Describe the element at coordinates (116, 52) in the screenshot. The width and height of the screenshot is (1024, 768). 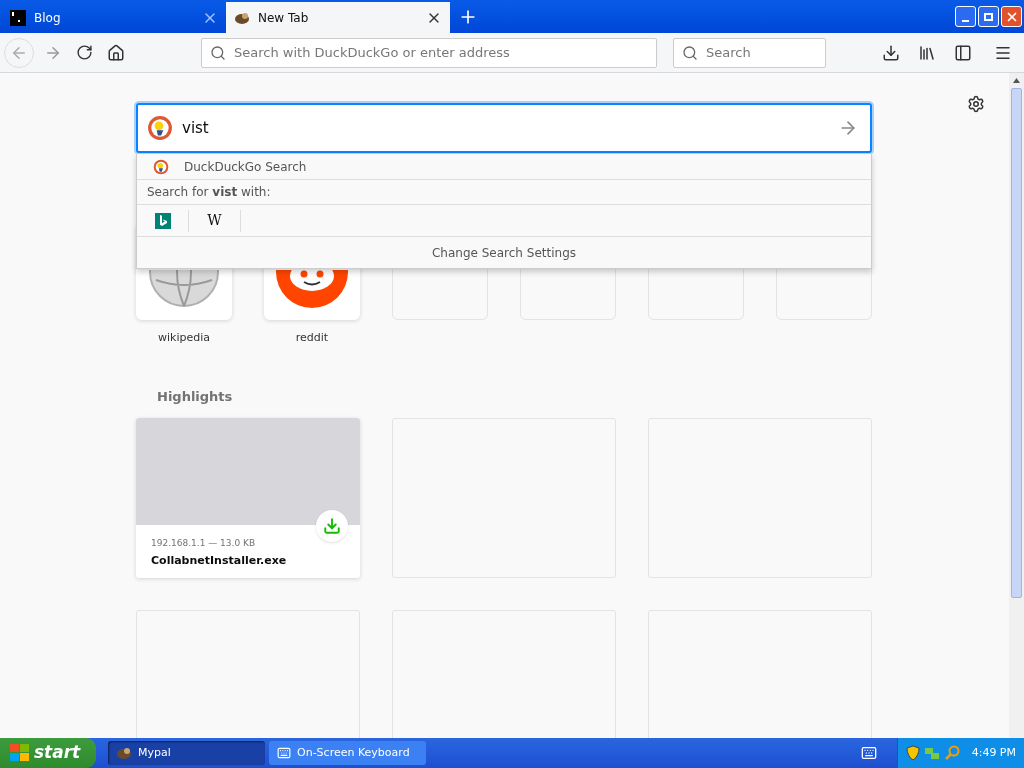
I see `home-icon` at that location.